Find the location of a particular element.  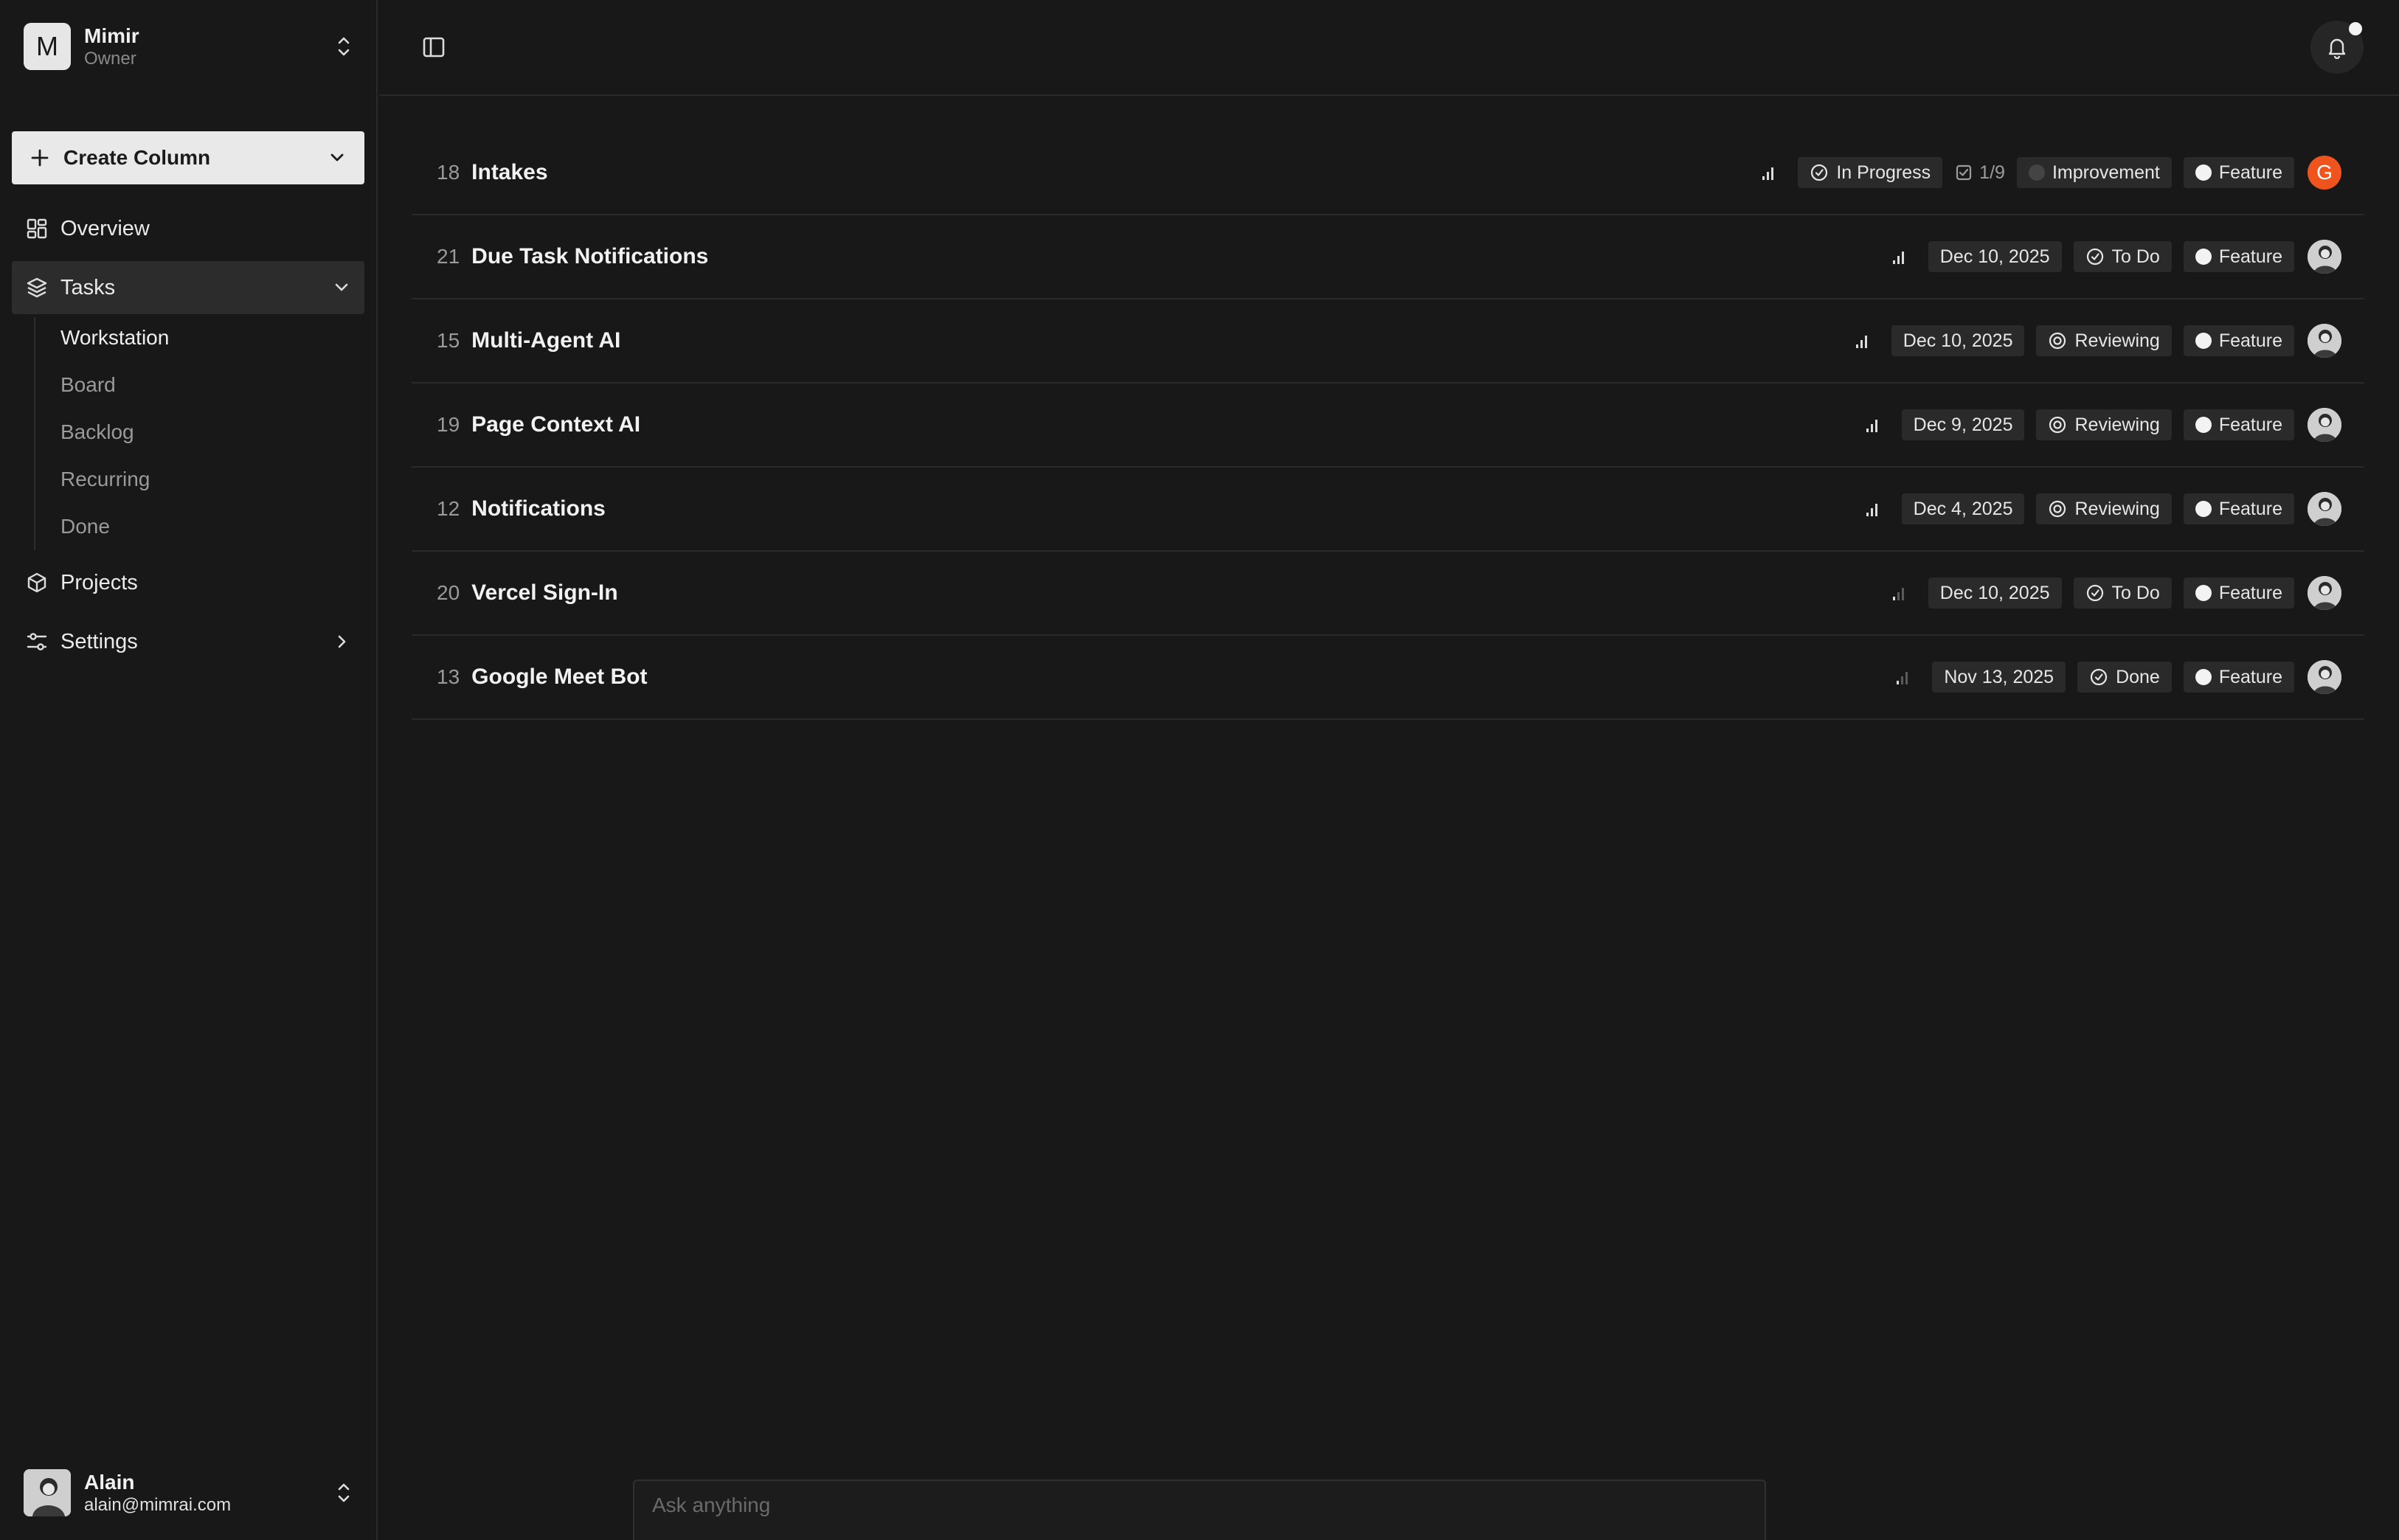

top-bar is located at coordinates (1389, 48).